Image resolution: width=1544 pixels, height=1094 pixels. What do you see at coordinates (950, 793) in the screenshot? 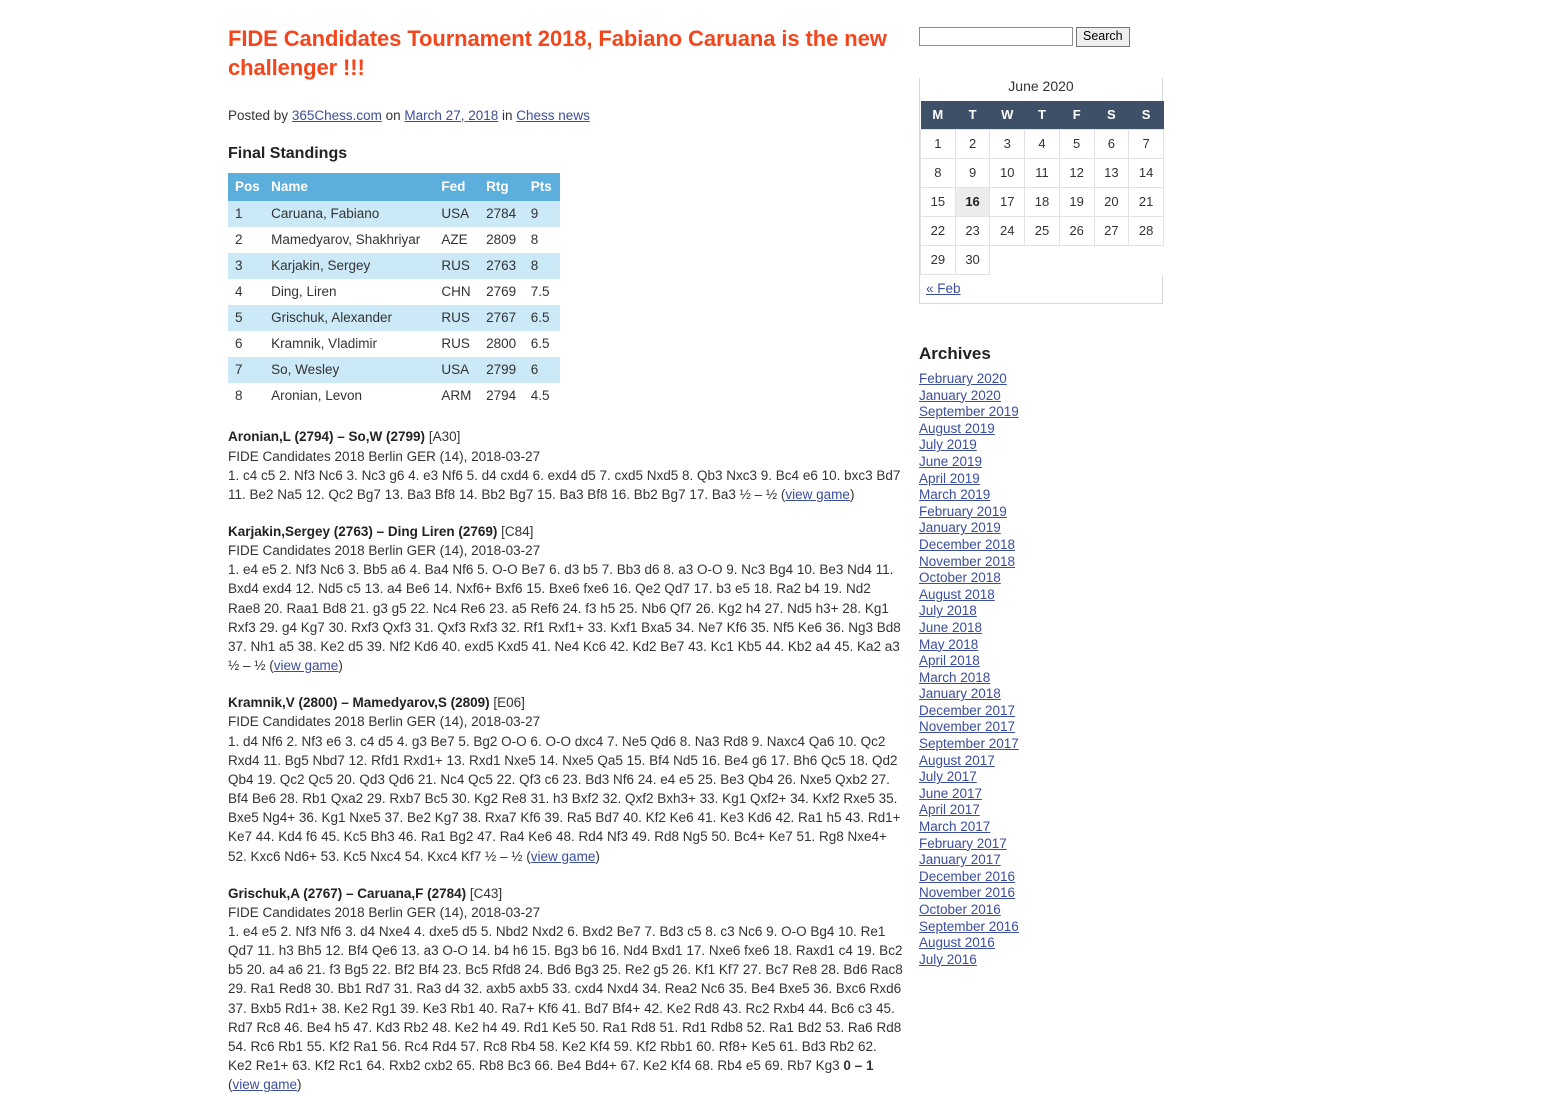
I see `archive-month-link: June 2017` at bounding box center [950, 793].